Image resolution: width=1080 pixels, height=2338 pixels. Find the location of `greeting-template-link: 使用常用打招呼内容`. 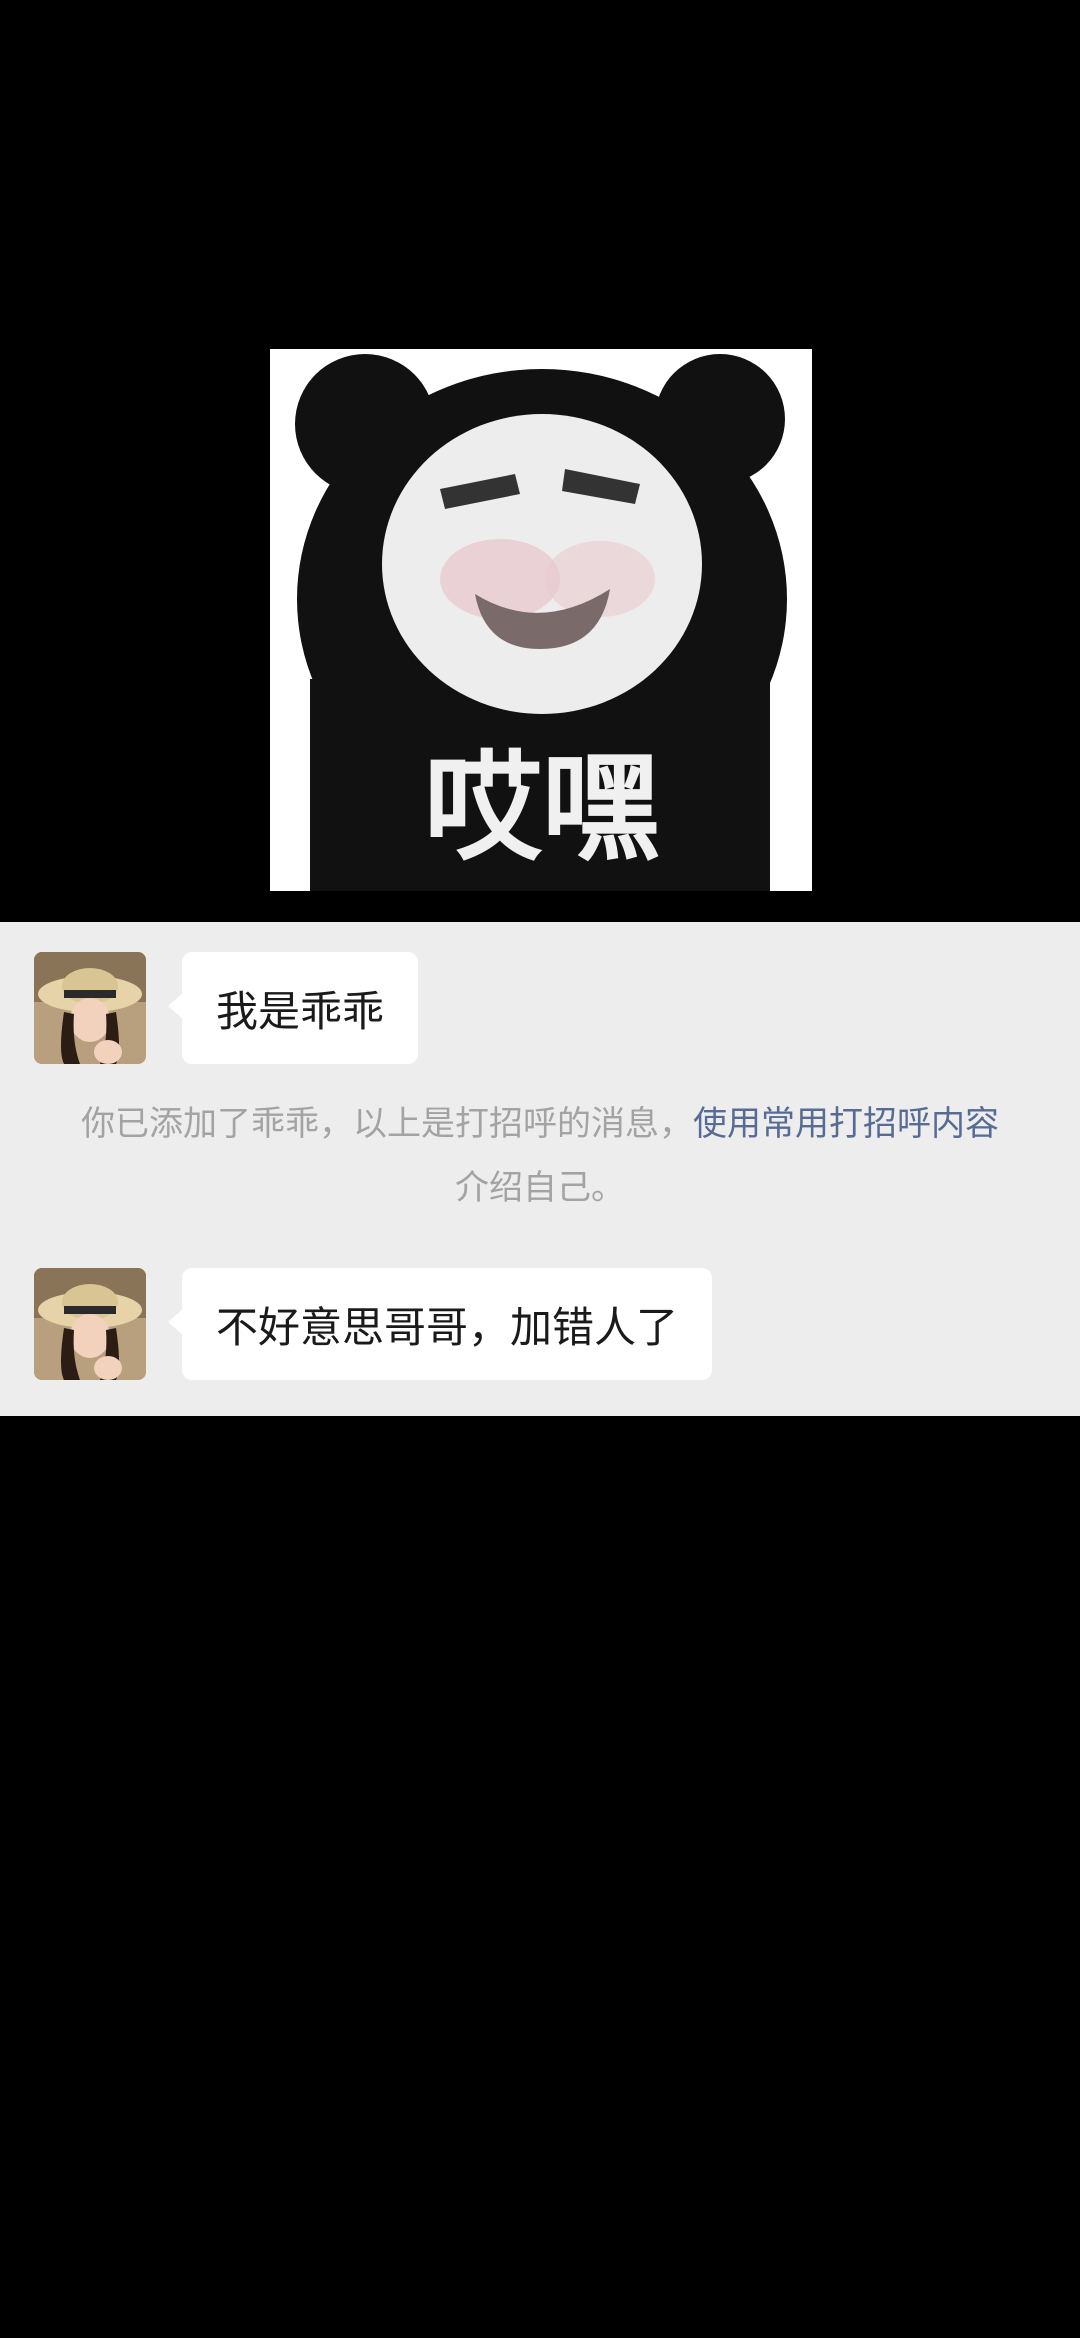

greeting-template-link: 使用常用打招呼内容 is located at coordinates (846, 1124).